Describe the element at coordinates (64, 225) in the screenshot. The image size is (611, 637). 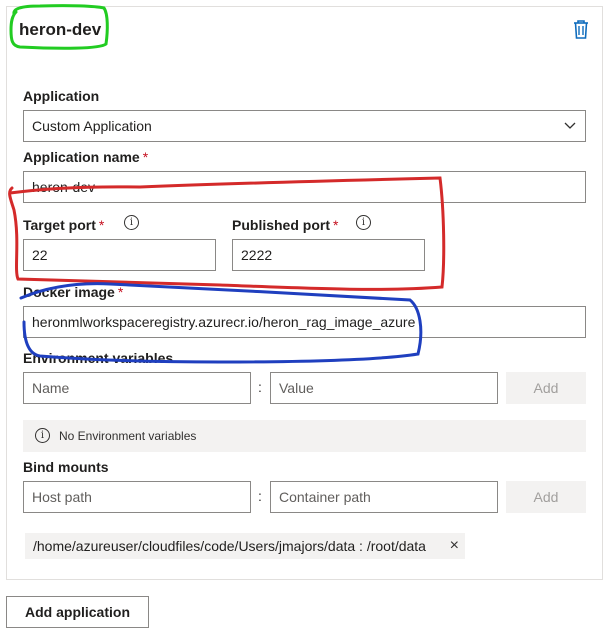
I see `target-port-label: Target port *` at that location.